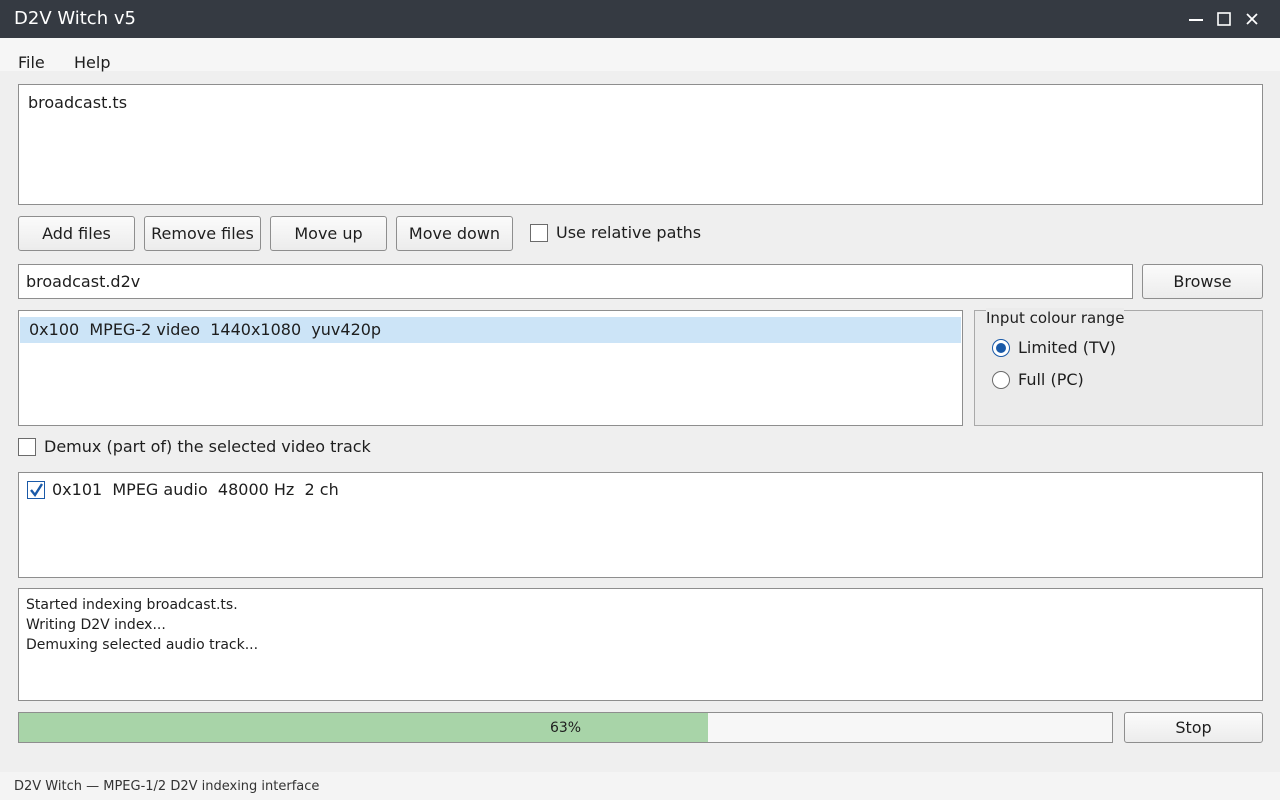 The image size is (1280, 800). Describe the element at coordinates (629, 232) in the screenshot. I see `relative-paths-label: Use relative paths` at that location.